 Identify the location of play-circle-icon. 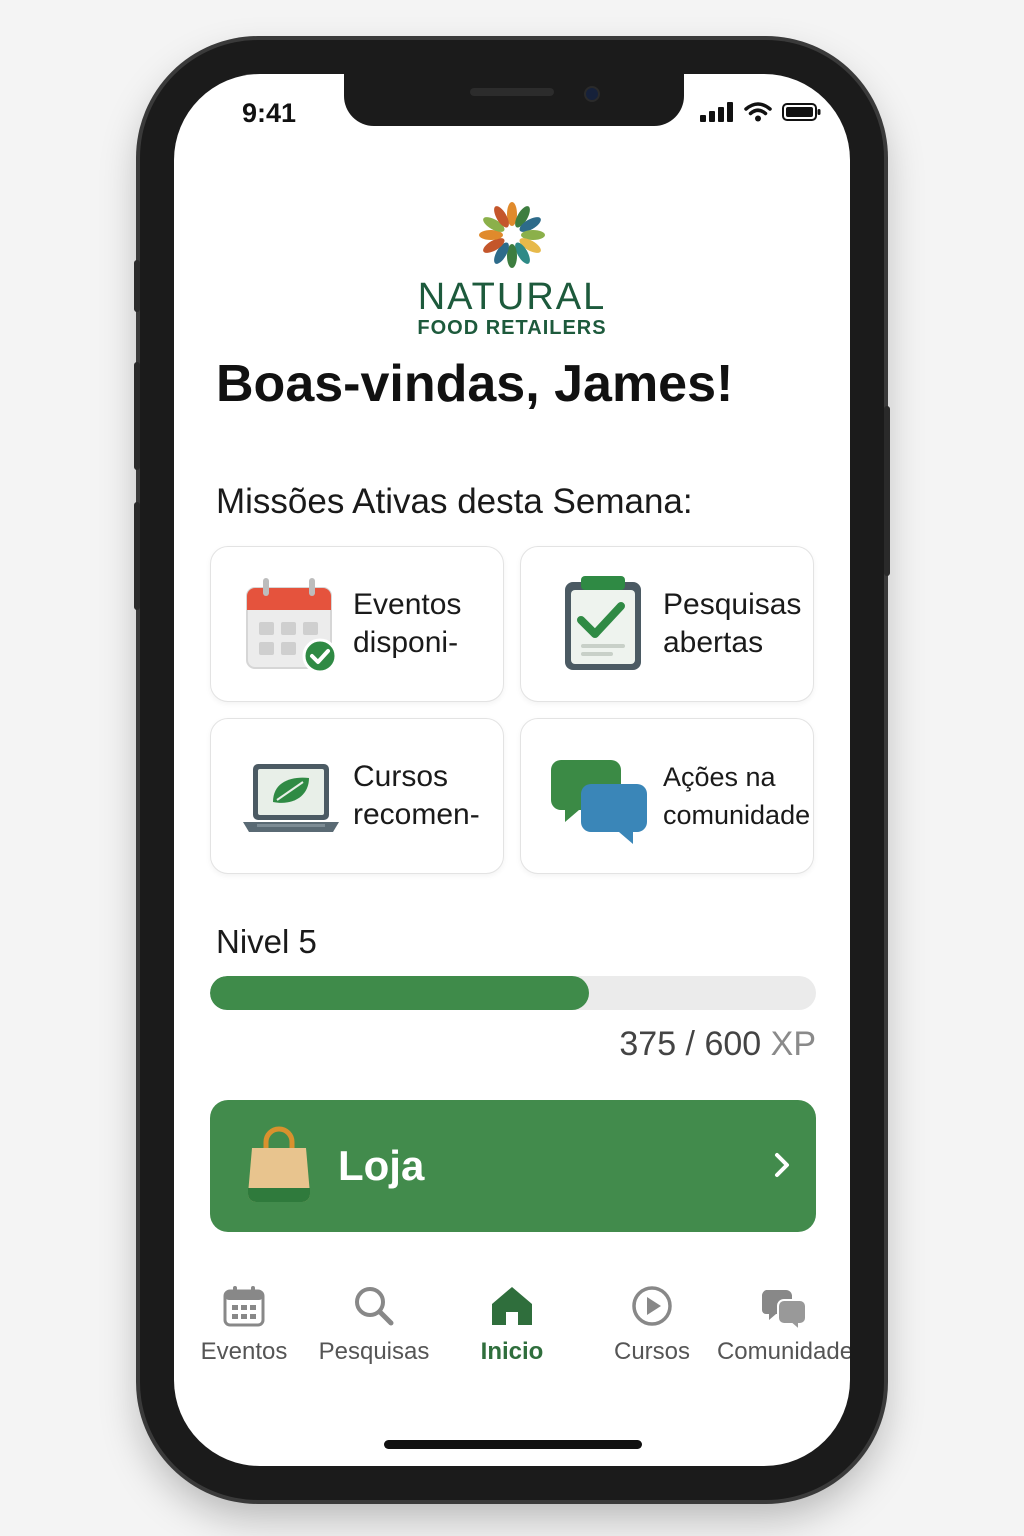
(652, 1306).